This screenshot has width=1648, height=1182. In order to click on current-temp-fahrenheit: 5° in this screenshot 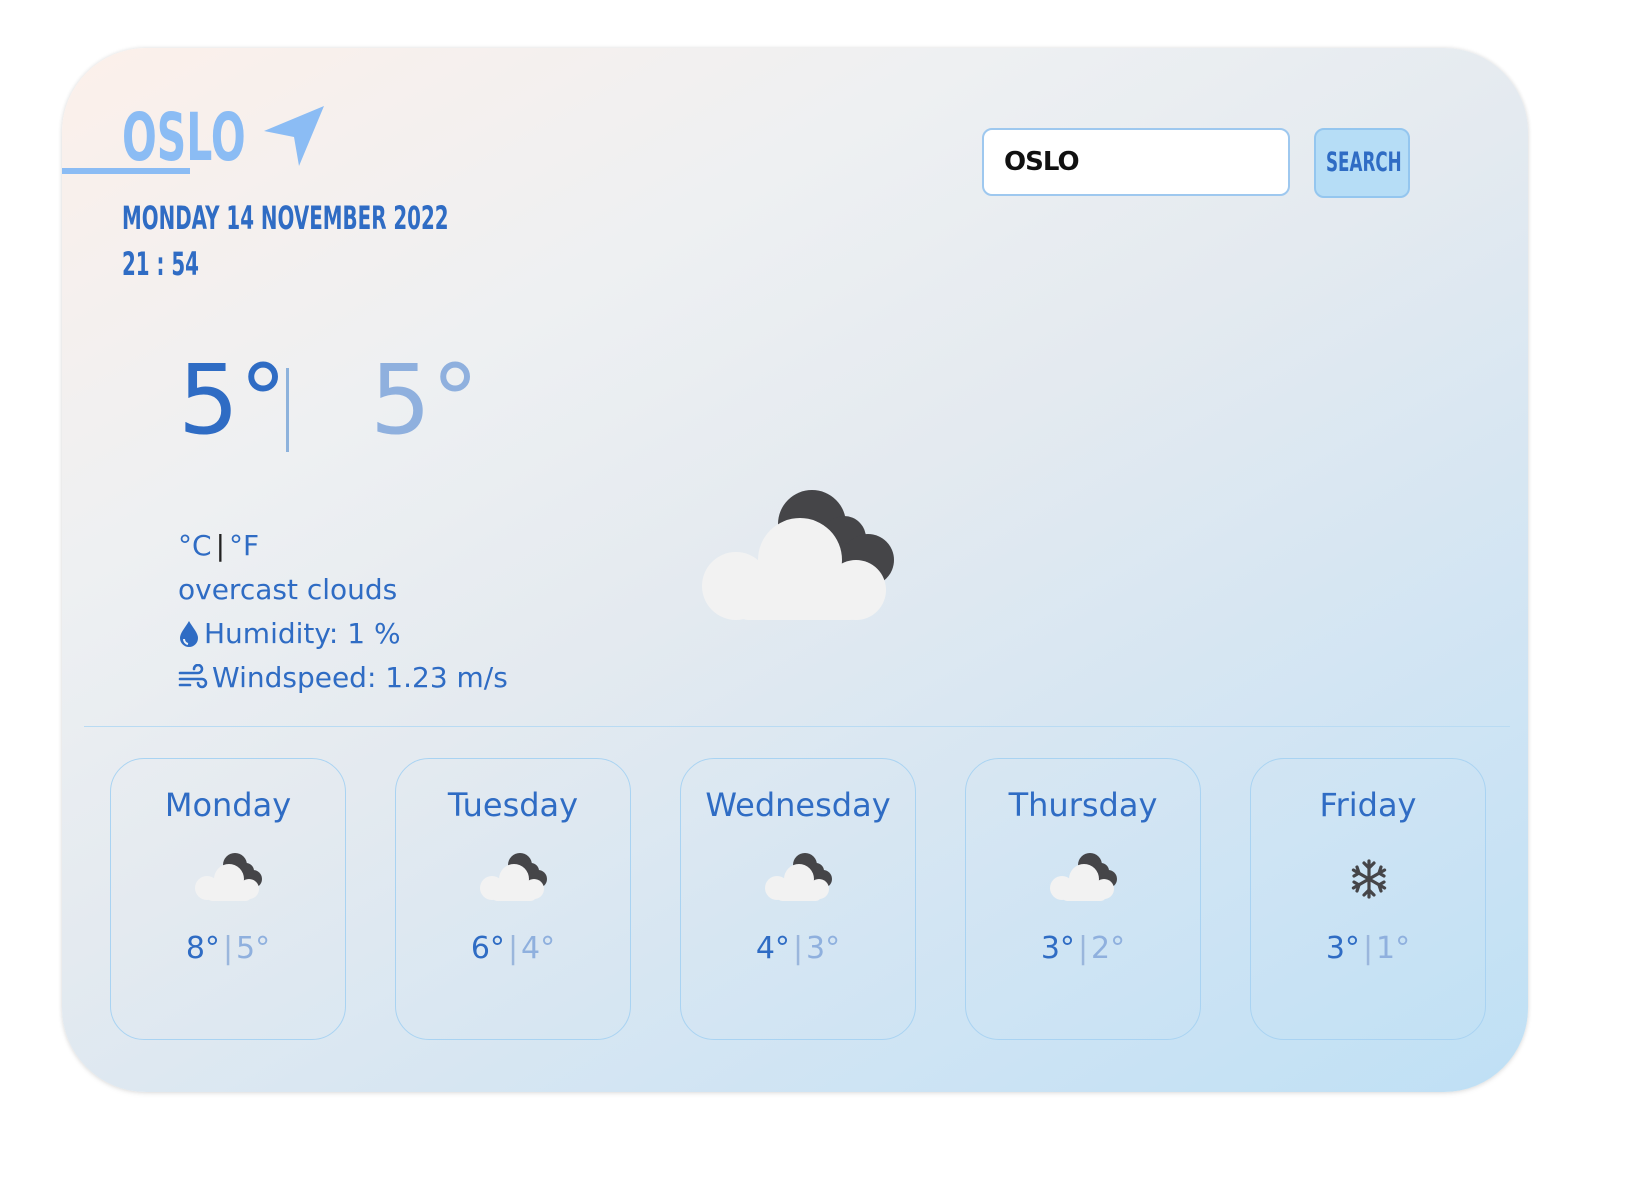, I will do `click(425, 400)`.